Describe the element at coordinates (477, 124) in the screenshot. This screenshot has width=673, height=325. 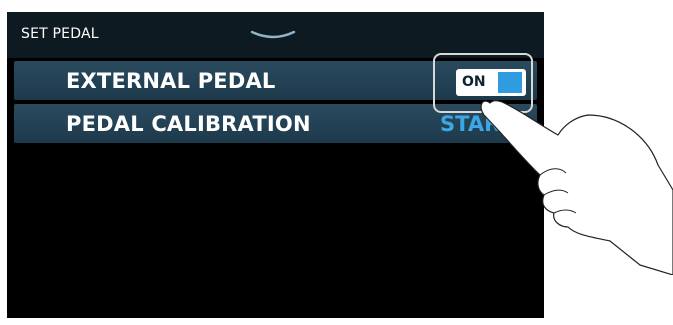
I see `calibration-start-button: START` at that location.